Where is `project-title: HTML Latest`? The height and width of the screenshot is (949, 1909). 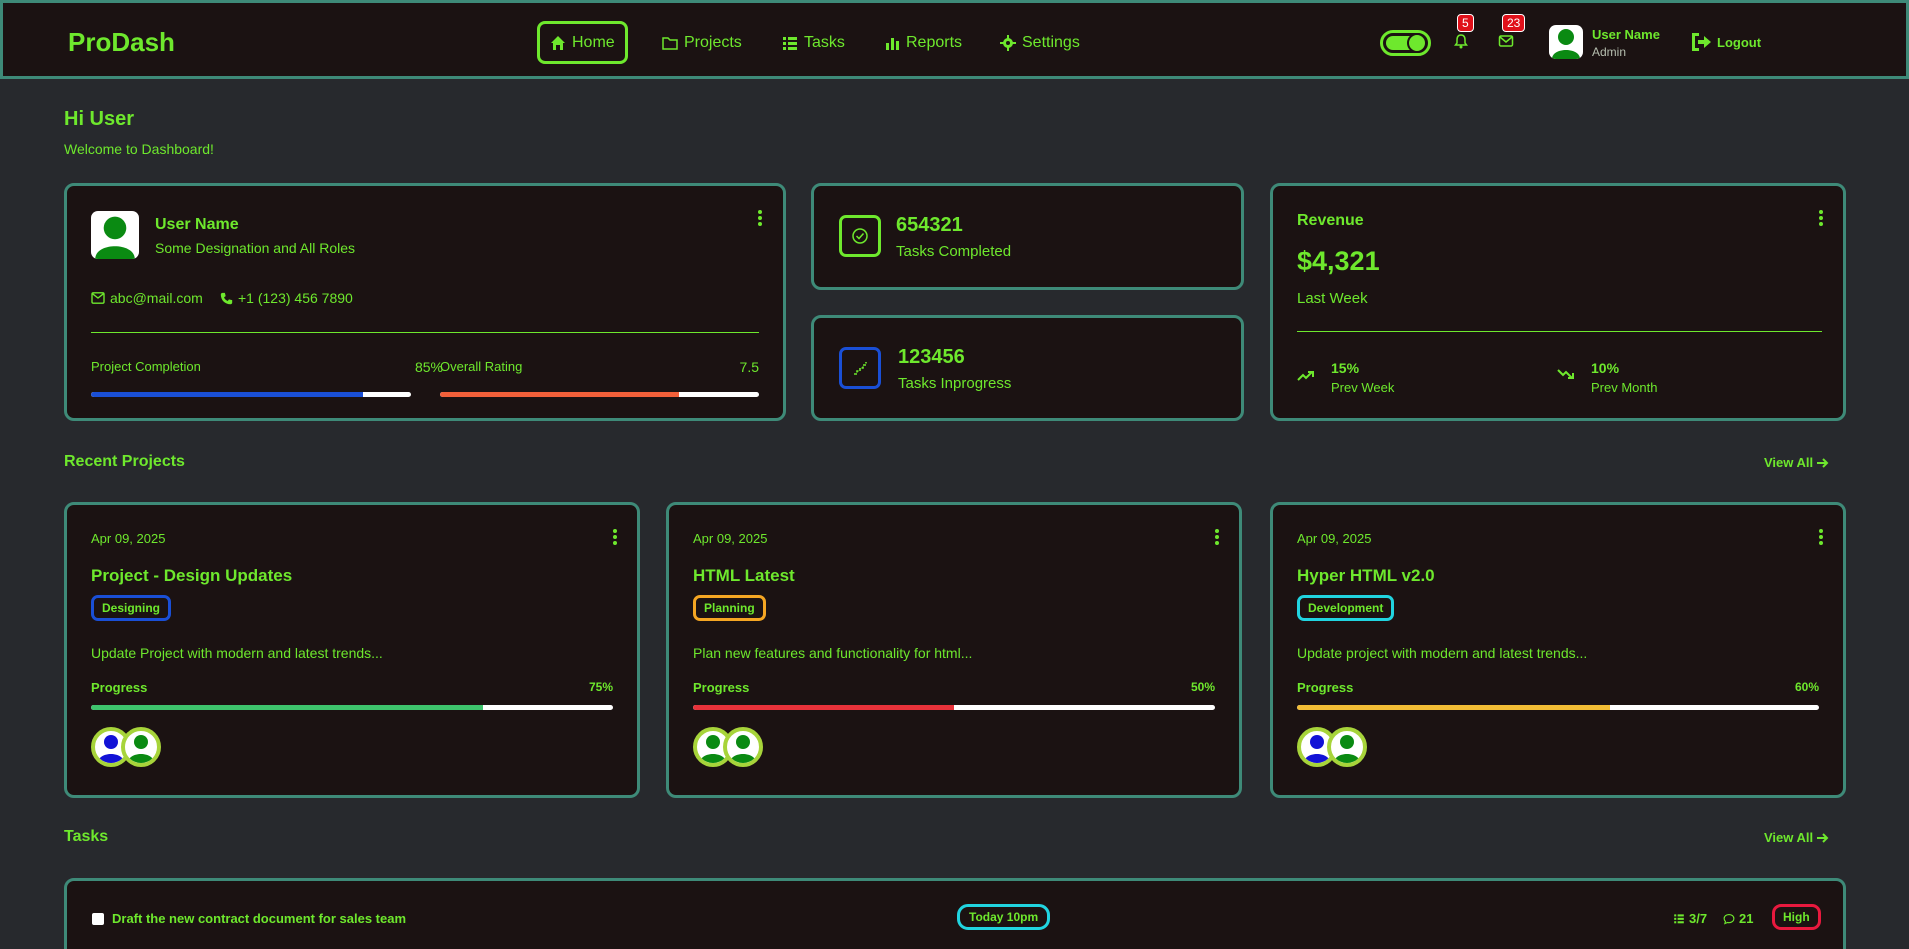 project-title: HTML Latest is located at coordinates (744, 576).